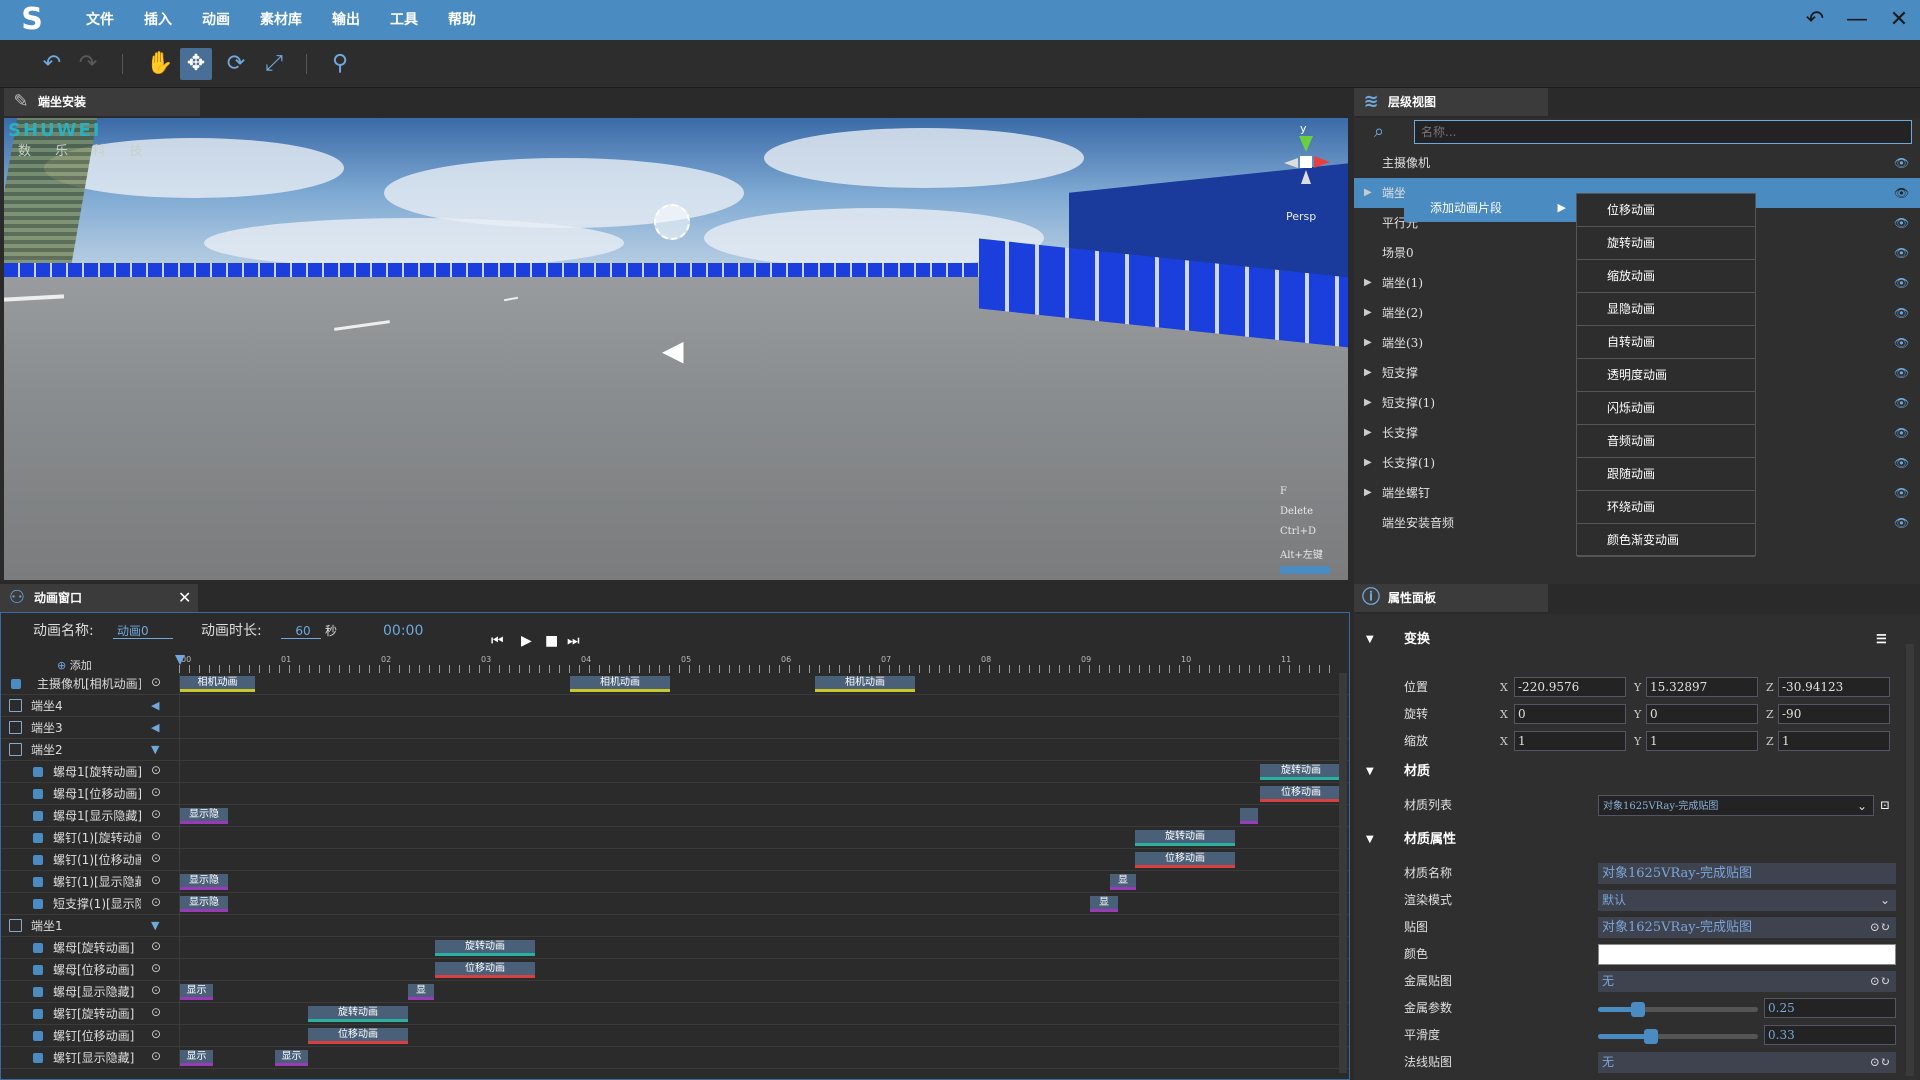 The height and width of the screenshot is (1080, 1920). I want to click on playhead, so click(180, 660).